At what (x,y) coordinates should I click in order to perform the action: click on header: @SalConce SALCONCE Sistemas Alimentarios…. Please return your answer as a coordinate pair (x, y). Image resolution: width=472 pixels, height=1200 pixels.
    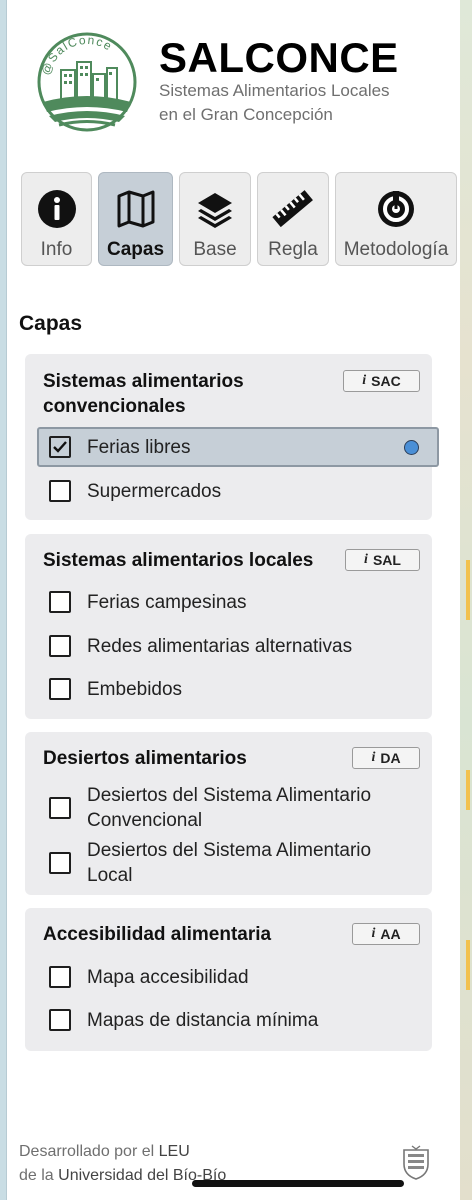
    Looking at the image, I should click on (234, 80).